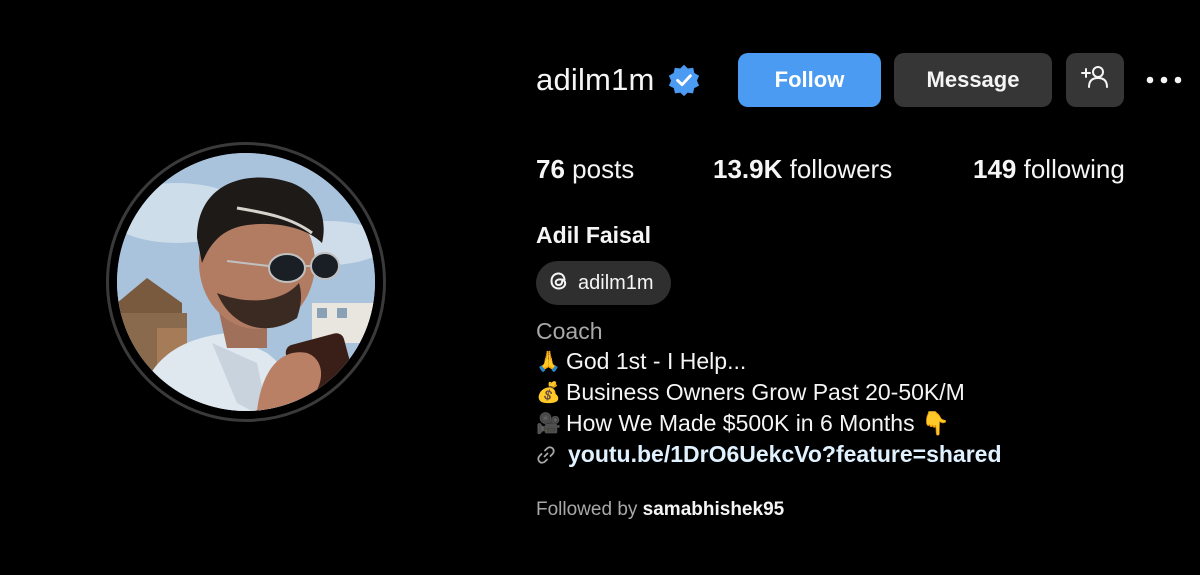 The height and width of the screenshot is (575, 1200). I want to click on bio-link-text: youtu.be/1DrO6UekcVo?feature=shared, so click(785, 454).